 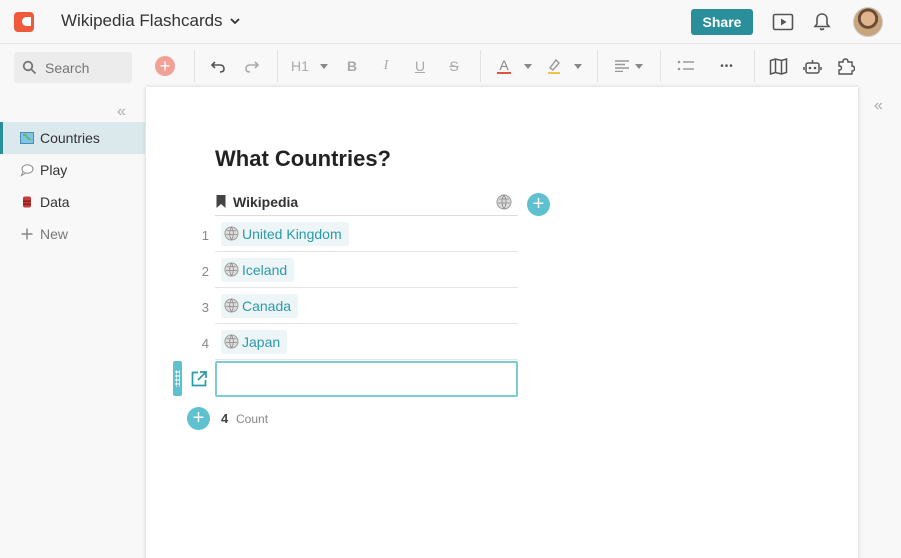 What do you see at coordinates (686, 66) in the screenshot?
I see `list-icon` at bounding box center [686, 66].